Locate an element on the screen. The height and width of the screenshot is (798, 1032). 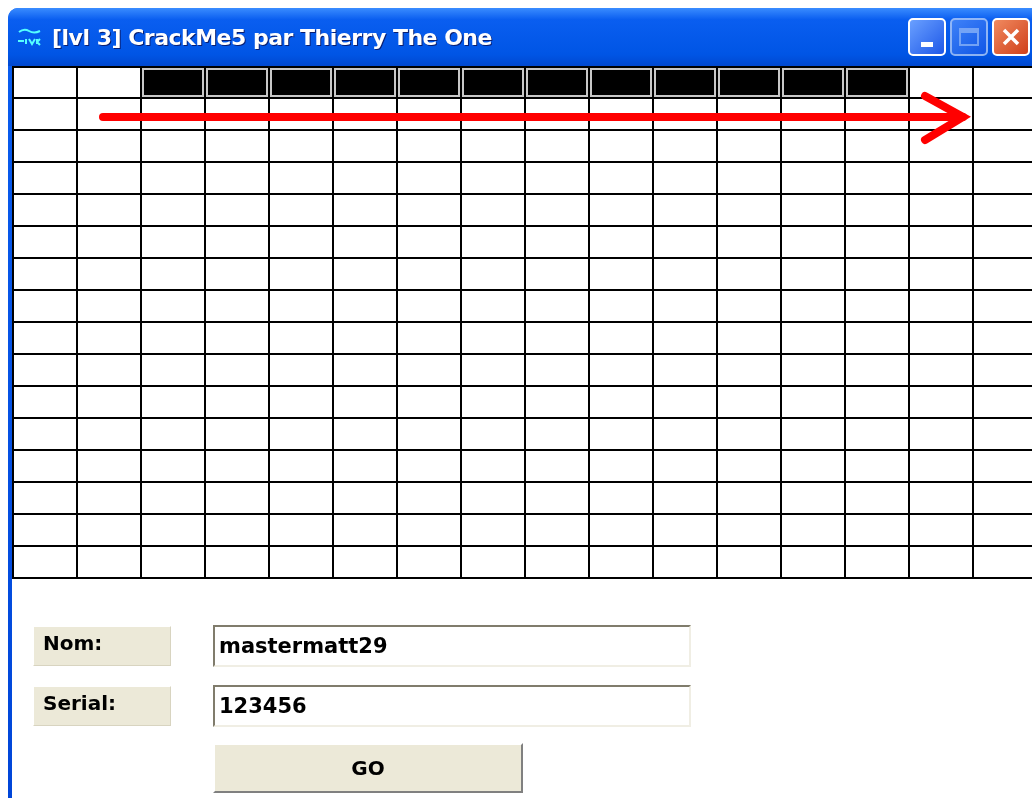
maximize-icon is located at coordinates (969, 37).